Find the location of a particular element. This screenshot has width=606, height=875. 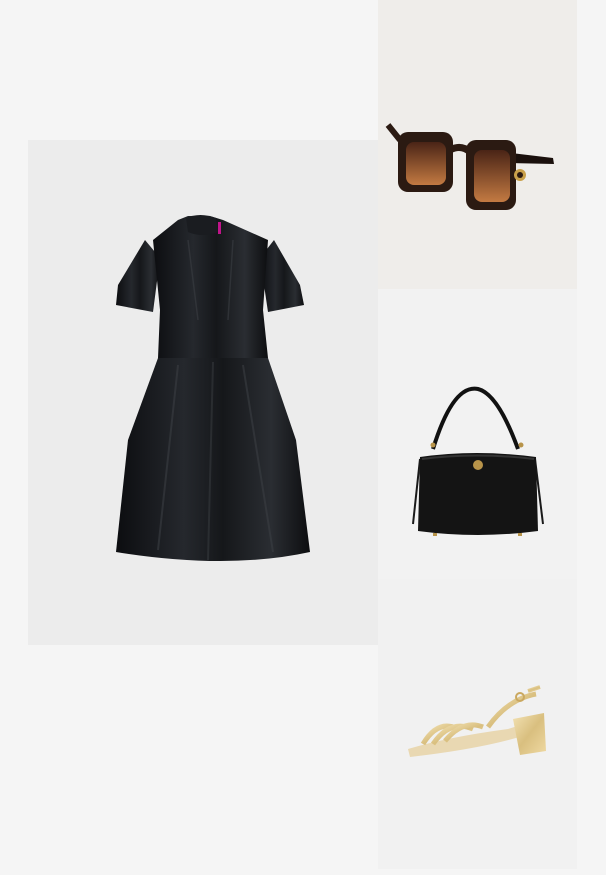

sunglasses-image is located at coordinates (469, 166).